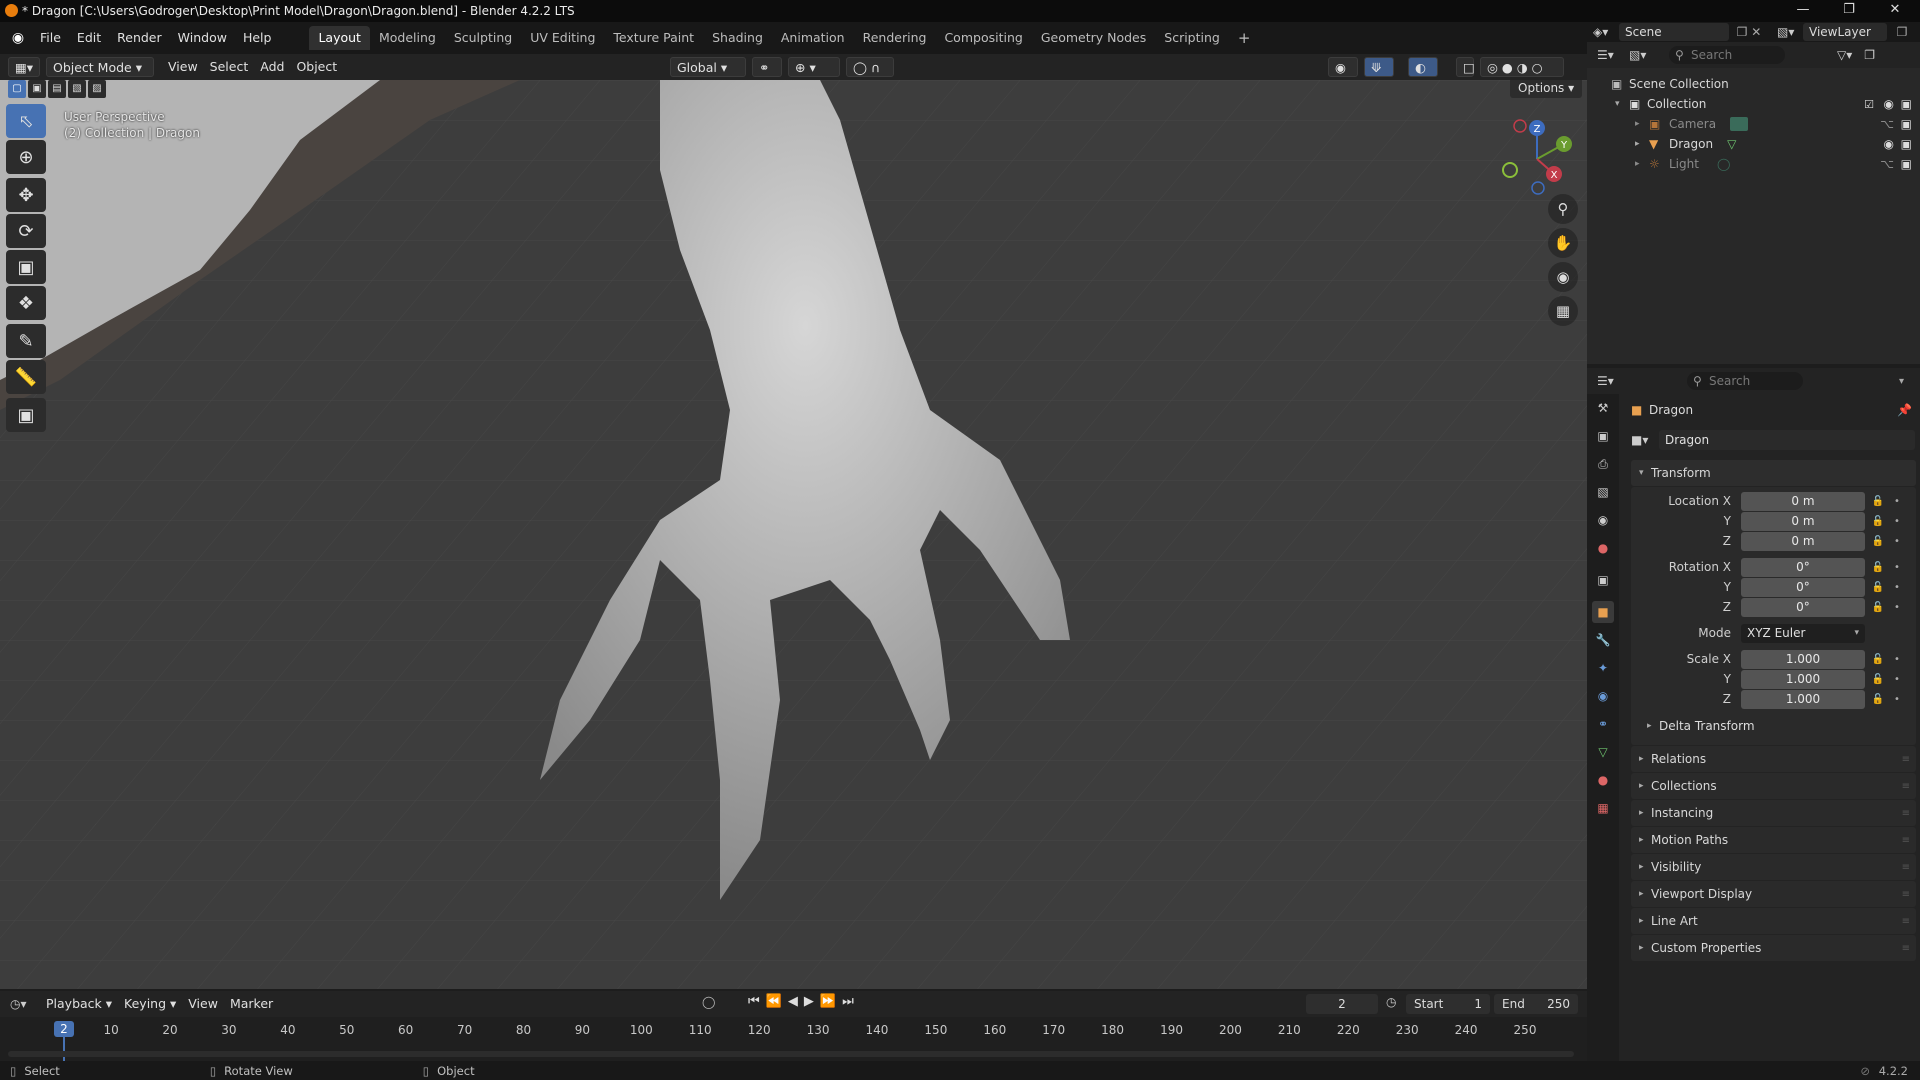 This screenshot has width=1920, height=1080. I want to click on line-art-panel: ▸ Line Art ≡, so click(1773, 921).